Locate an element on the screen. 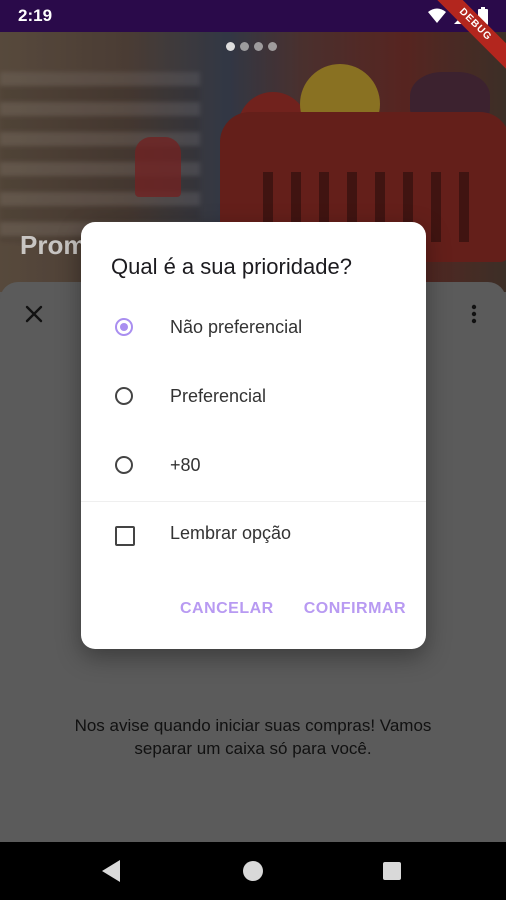  carousel-indicator is located at coordinates (251, 46).